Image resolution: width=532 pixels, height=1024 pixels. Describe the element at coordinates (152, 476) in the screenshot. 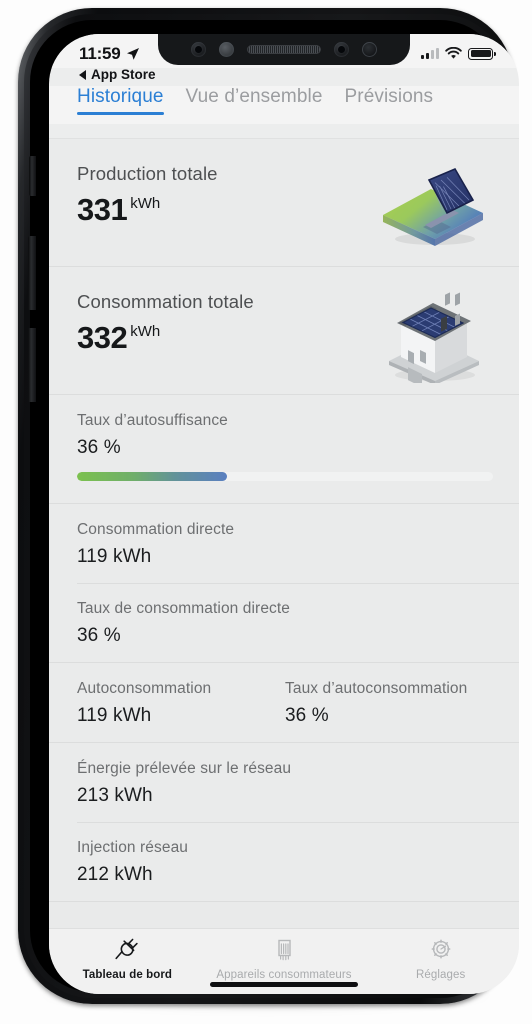

I see `self-sufficiency-progress-fill` at that location.